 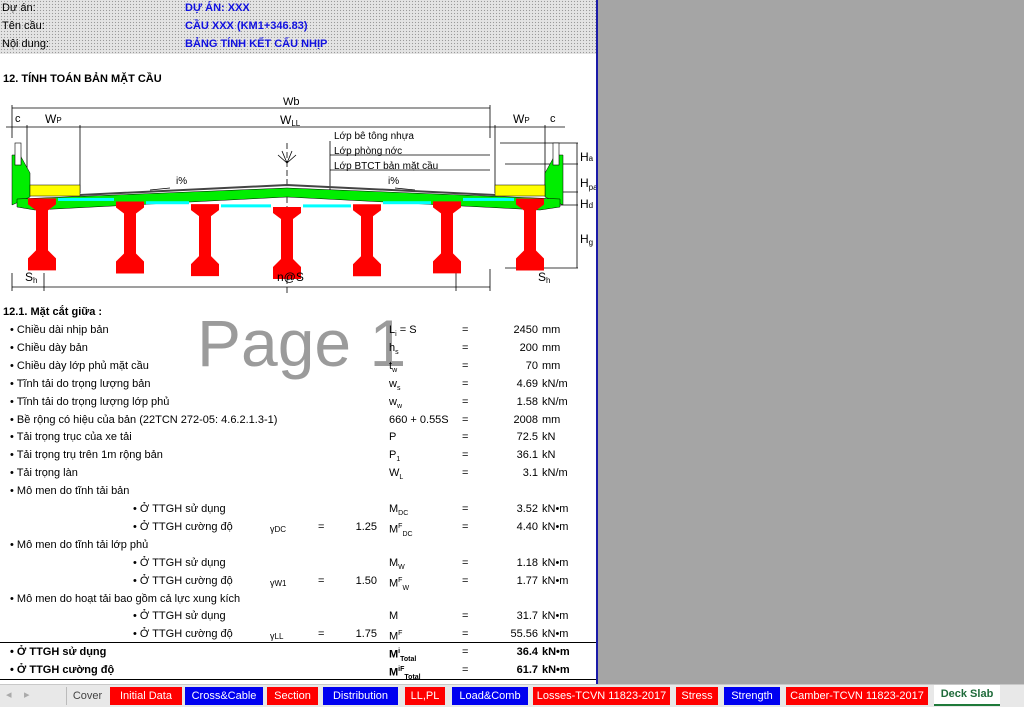 I want to click on symbol: MiFTotal, so click(x=405, y=673).